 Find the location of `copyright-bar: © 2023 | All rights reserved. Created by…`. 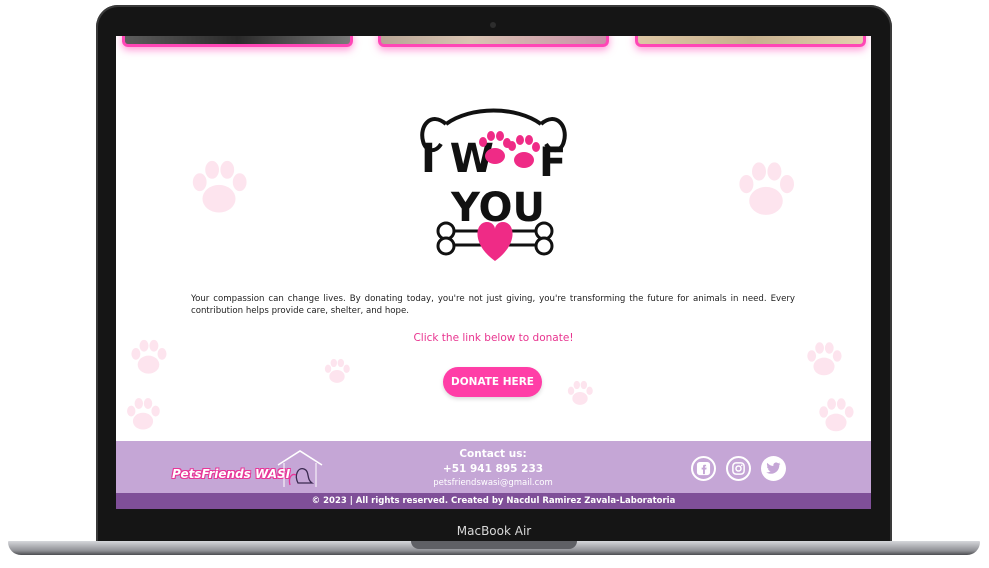

copyright-bar: © 2023 | All rights reserved. Created by… is located at coordinates (493, 501).